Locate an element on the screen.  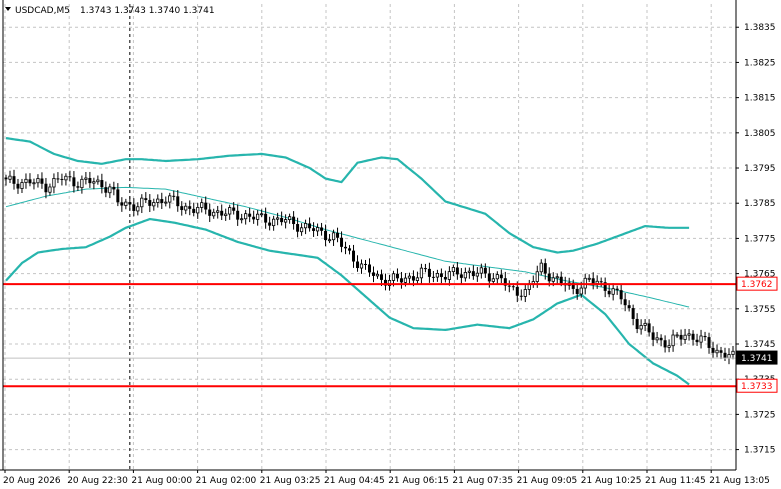
x-tick-label: 21 Aug 00:00 is located at coordinates (161, 481).